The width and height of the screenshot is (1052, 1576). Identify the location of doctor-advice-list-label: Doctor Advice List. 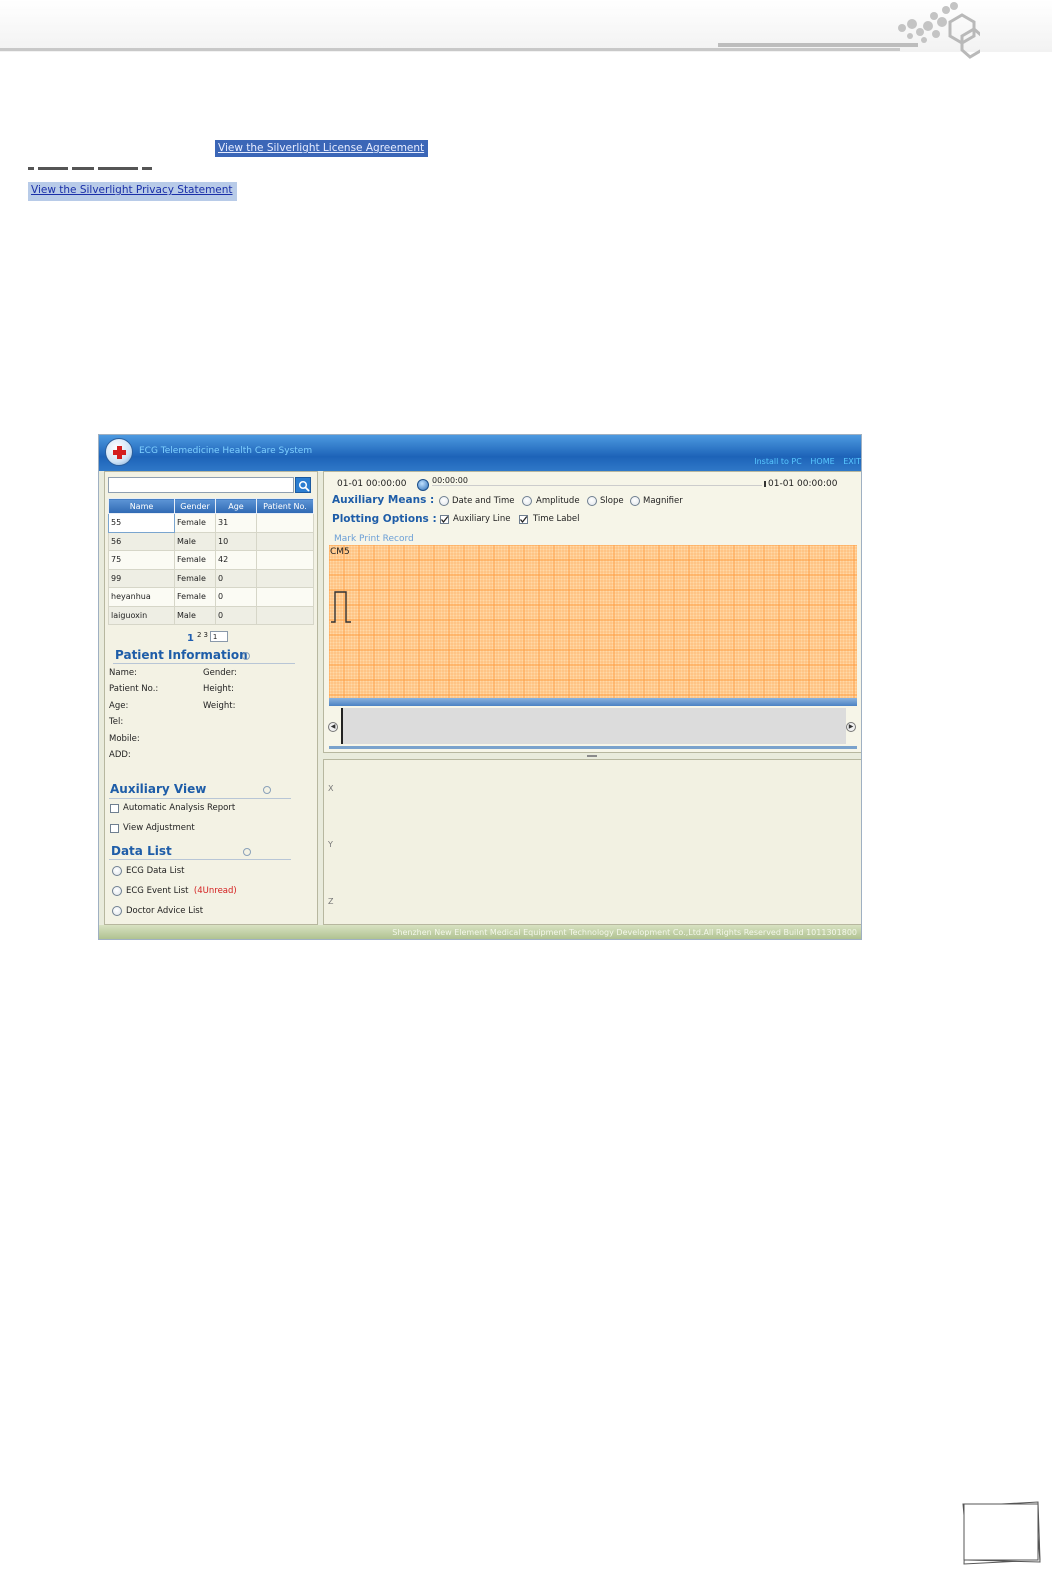
(165, 911).